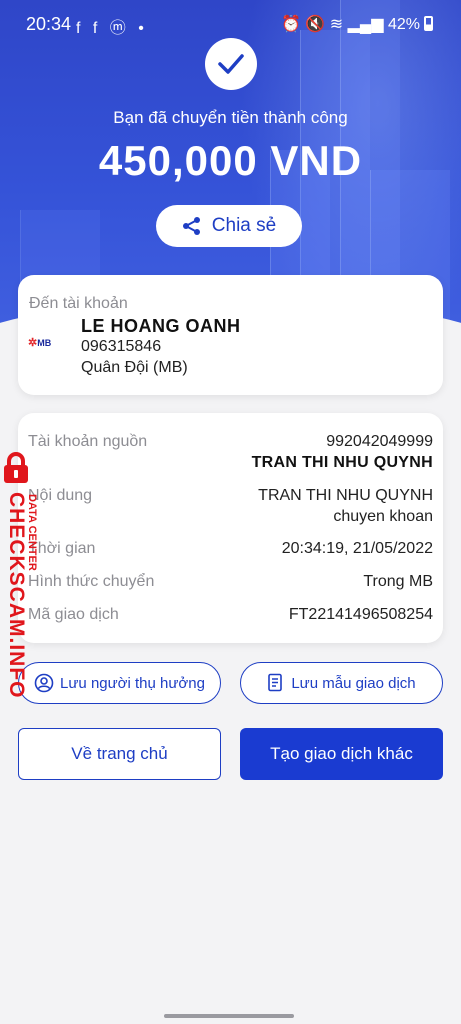  I want to click on document-icon, so click(275, 682).